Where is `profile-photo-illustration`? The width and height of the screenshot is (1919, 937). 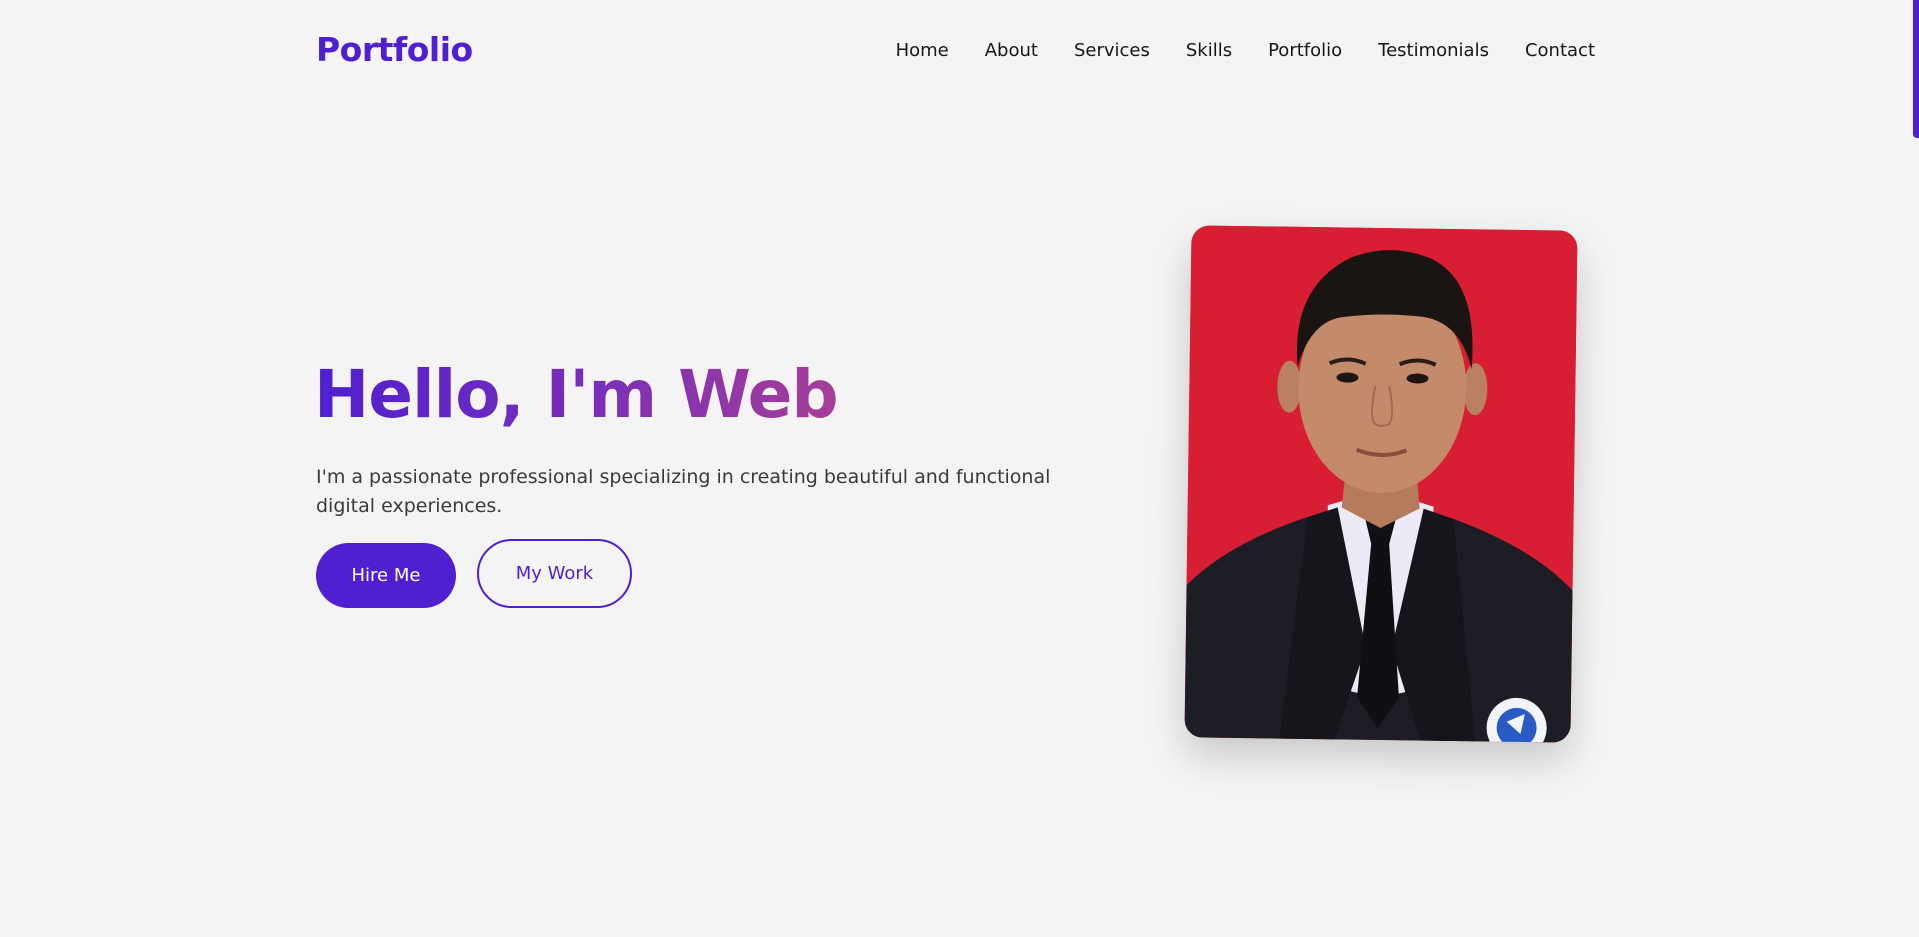
profile-photo-illustration is located at coordinates (1381, 484).